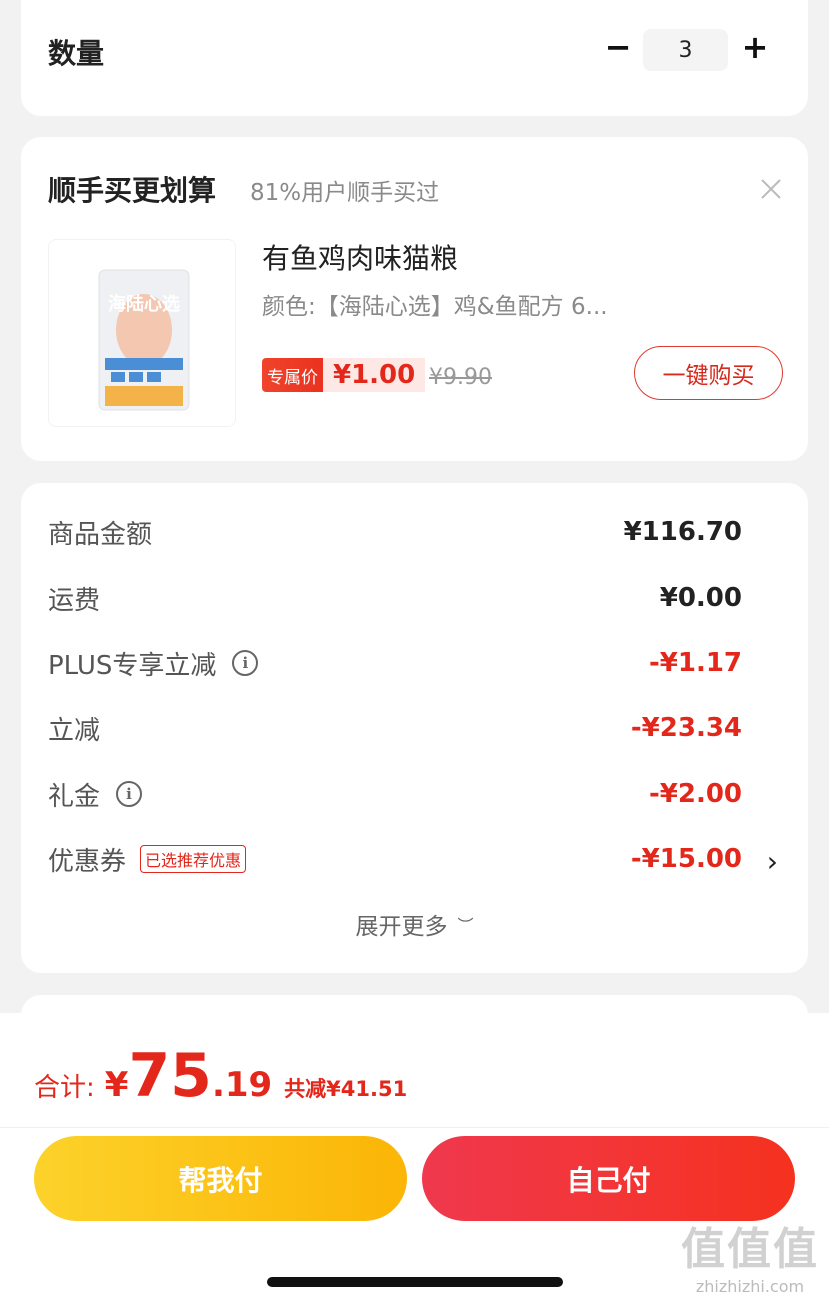 The height and width of the screenshot is (1305, 829). What do you see at coordinates (395, 728) in the screenshot?
I see `price-row-instant-discount: 立减 -¥23.34` at bounding box center [395, 728].